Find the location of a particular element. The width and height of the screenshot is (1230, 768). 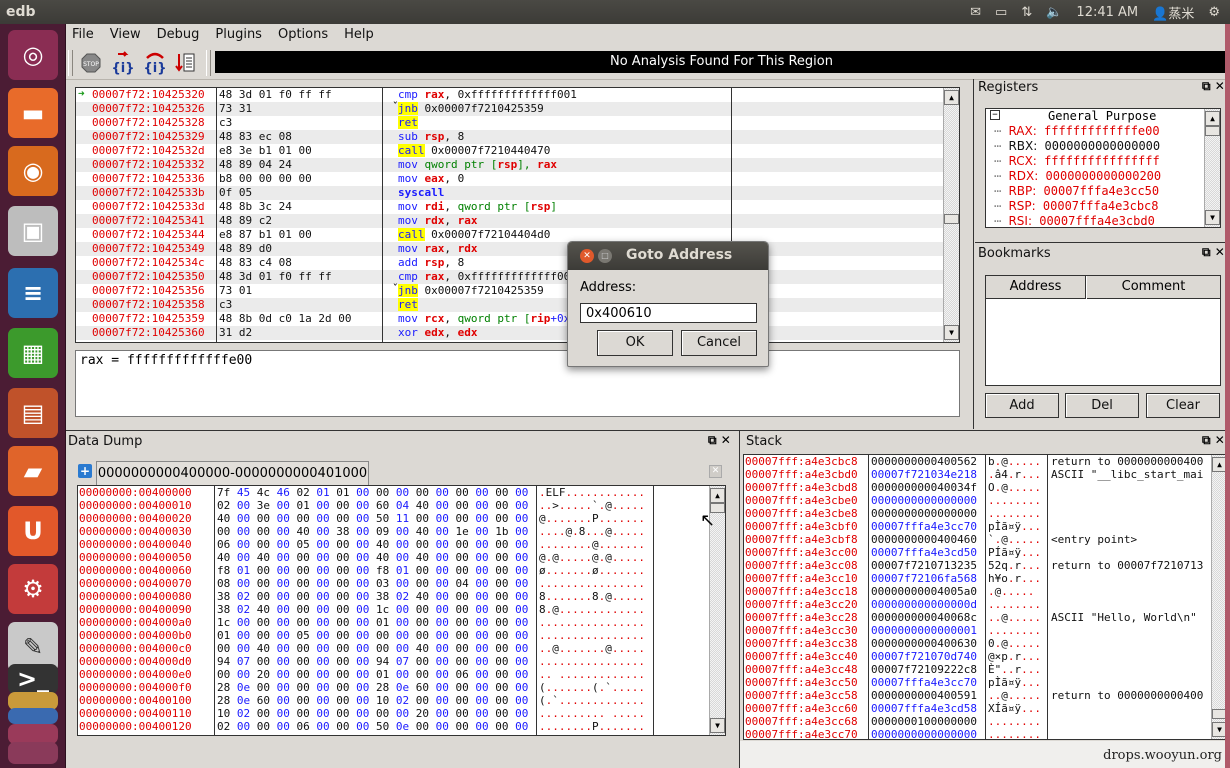

menu-help: Help is located at coordinates (359, 34).